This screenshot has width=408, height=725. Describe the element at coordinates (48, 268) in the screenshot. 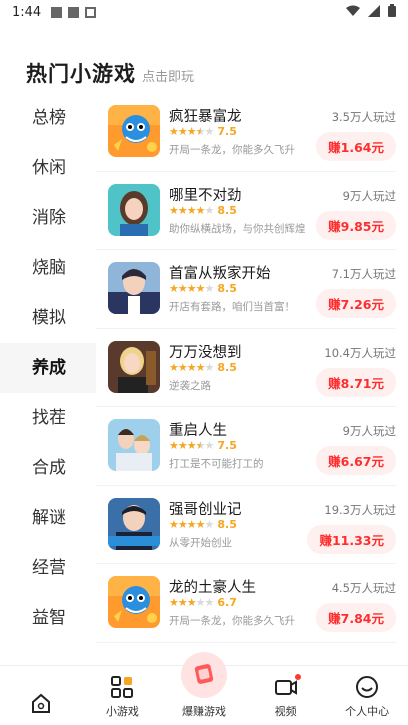

I see `category-item: 烧脑` at that location.